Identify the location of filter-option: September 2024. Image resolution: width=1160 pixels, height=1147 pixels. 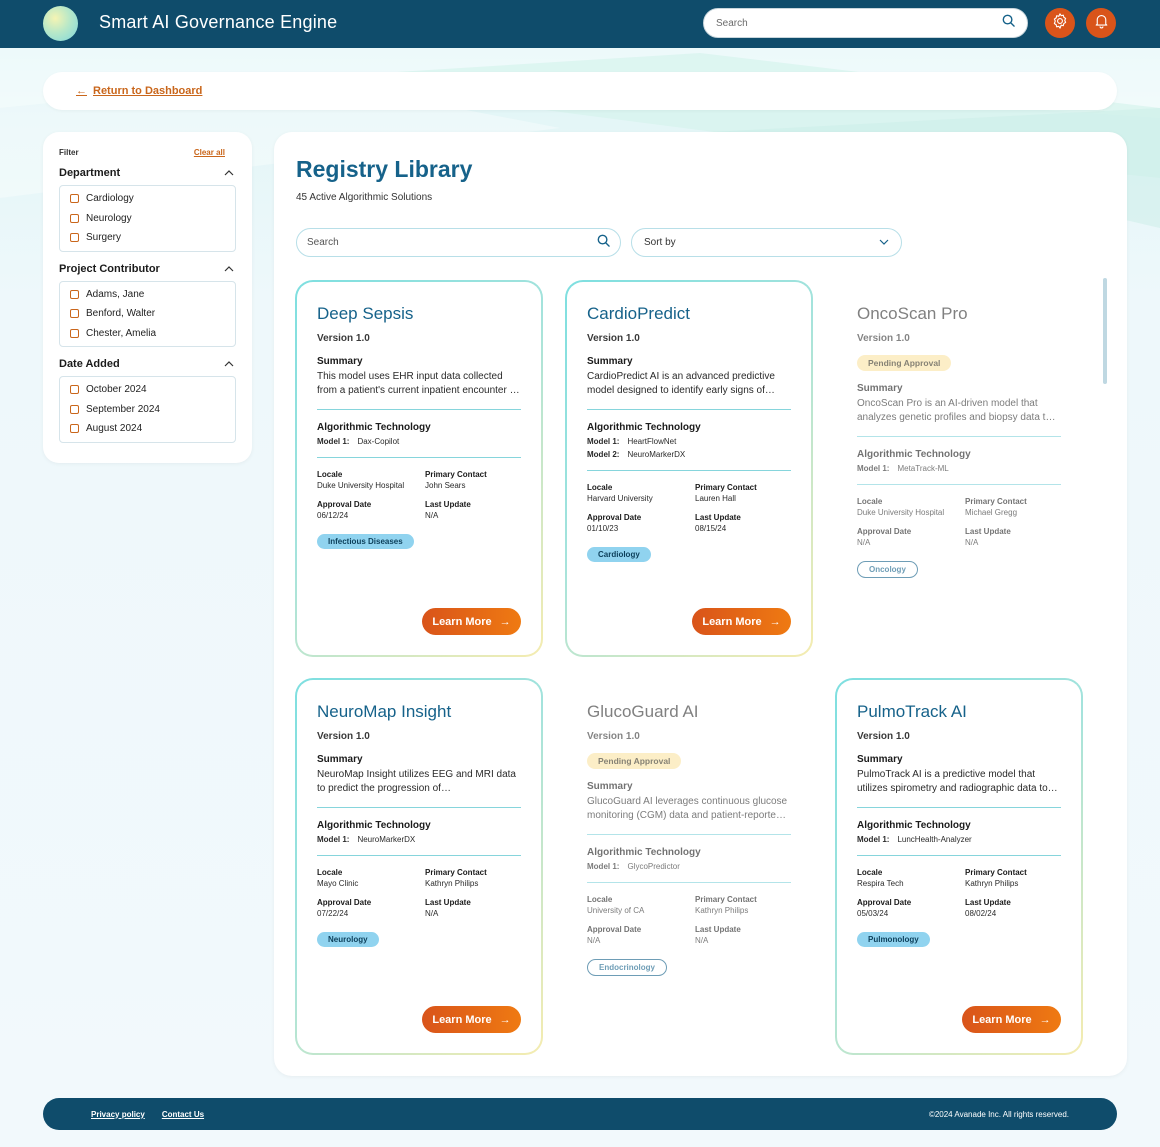
(147, 410).